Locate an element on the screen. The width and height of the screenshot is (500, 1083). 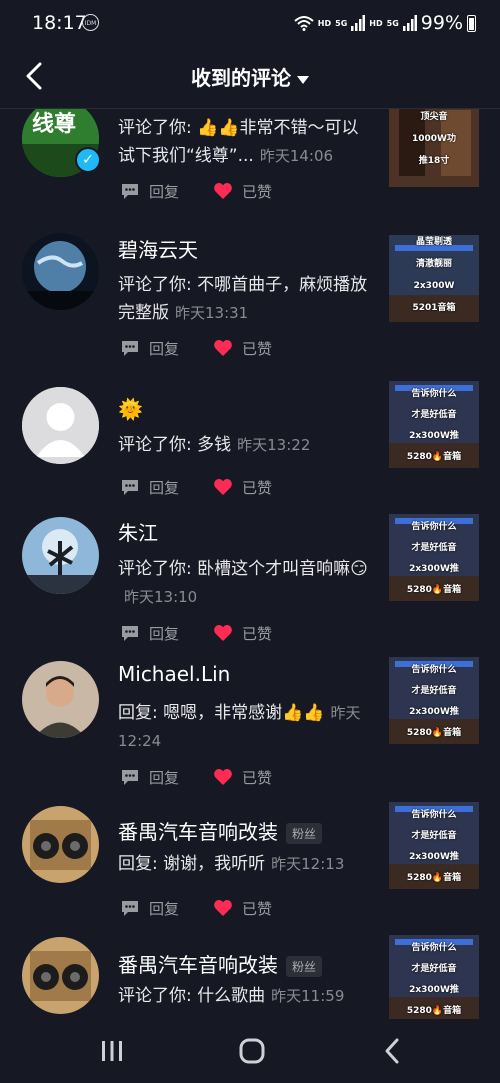
comment-text: 回复: 谢谢，我听听 昨天12:13 is located at coordinates (244, 864).